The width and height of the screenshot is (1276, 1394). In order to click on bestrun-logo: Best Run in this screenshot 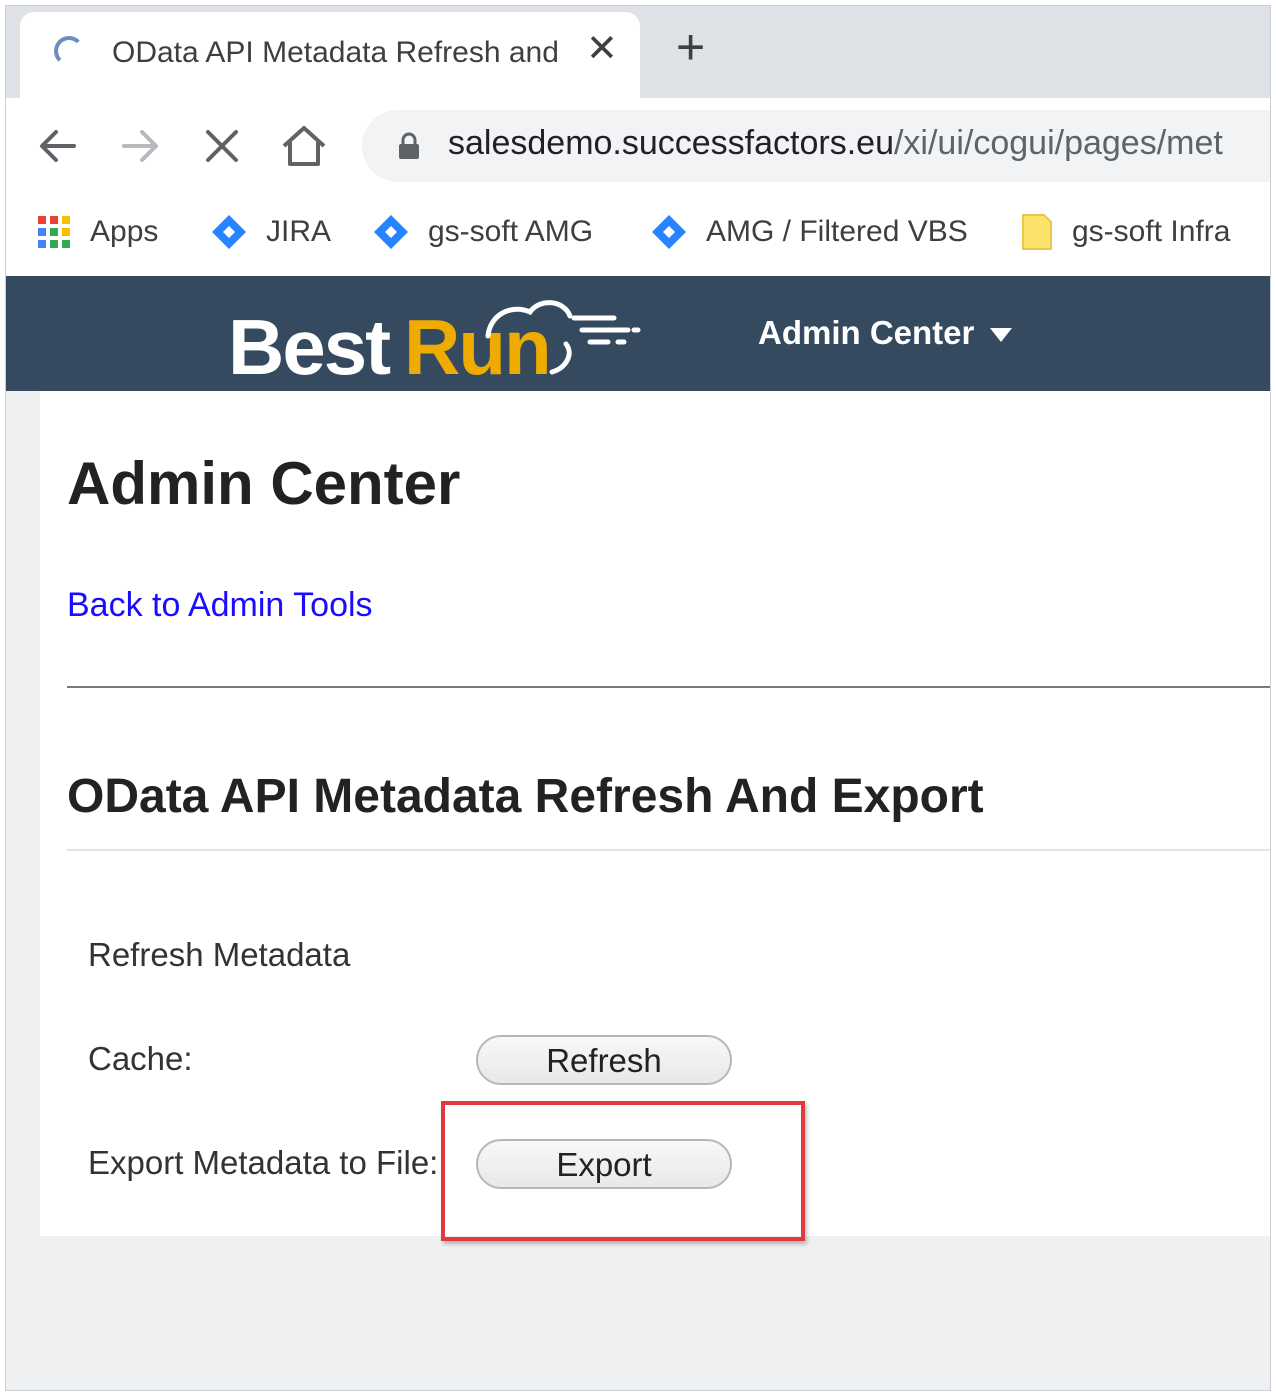, I will do `click(438, 340)`.